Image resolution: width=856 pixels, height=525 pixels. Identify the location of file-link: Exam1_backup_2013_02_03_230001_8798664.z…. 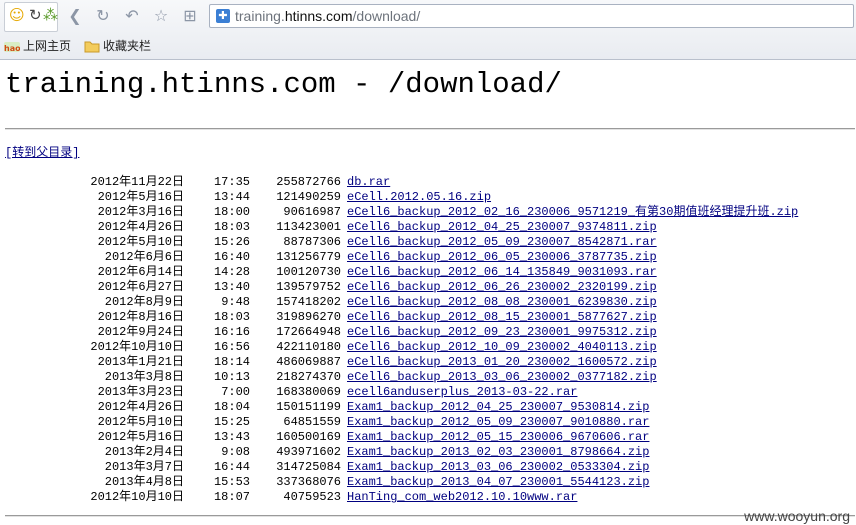
(498, 452).